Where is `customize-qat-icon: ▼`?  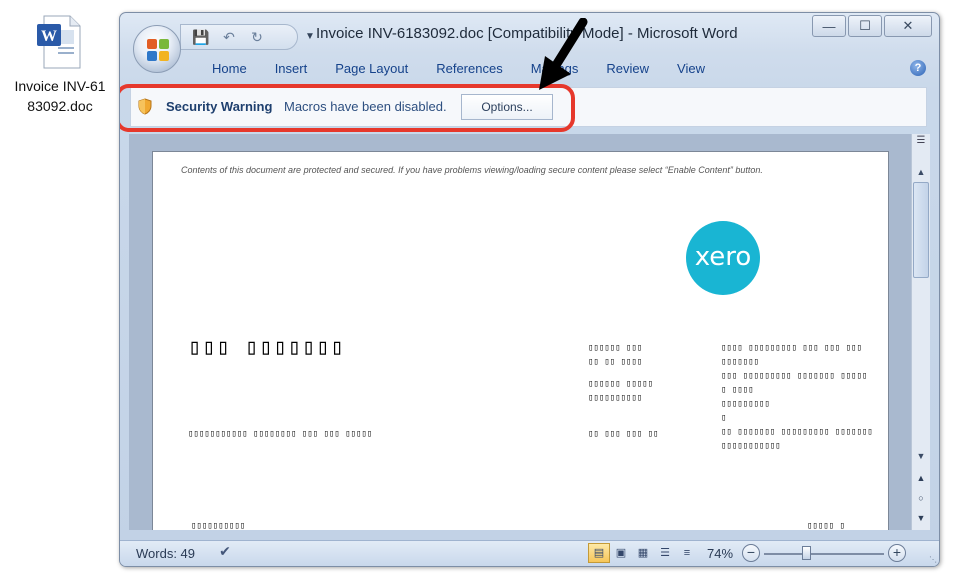 customize-qat-icon: ▼ is located at coordinates (310, 36).